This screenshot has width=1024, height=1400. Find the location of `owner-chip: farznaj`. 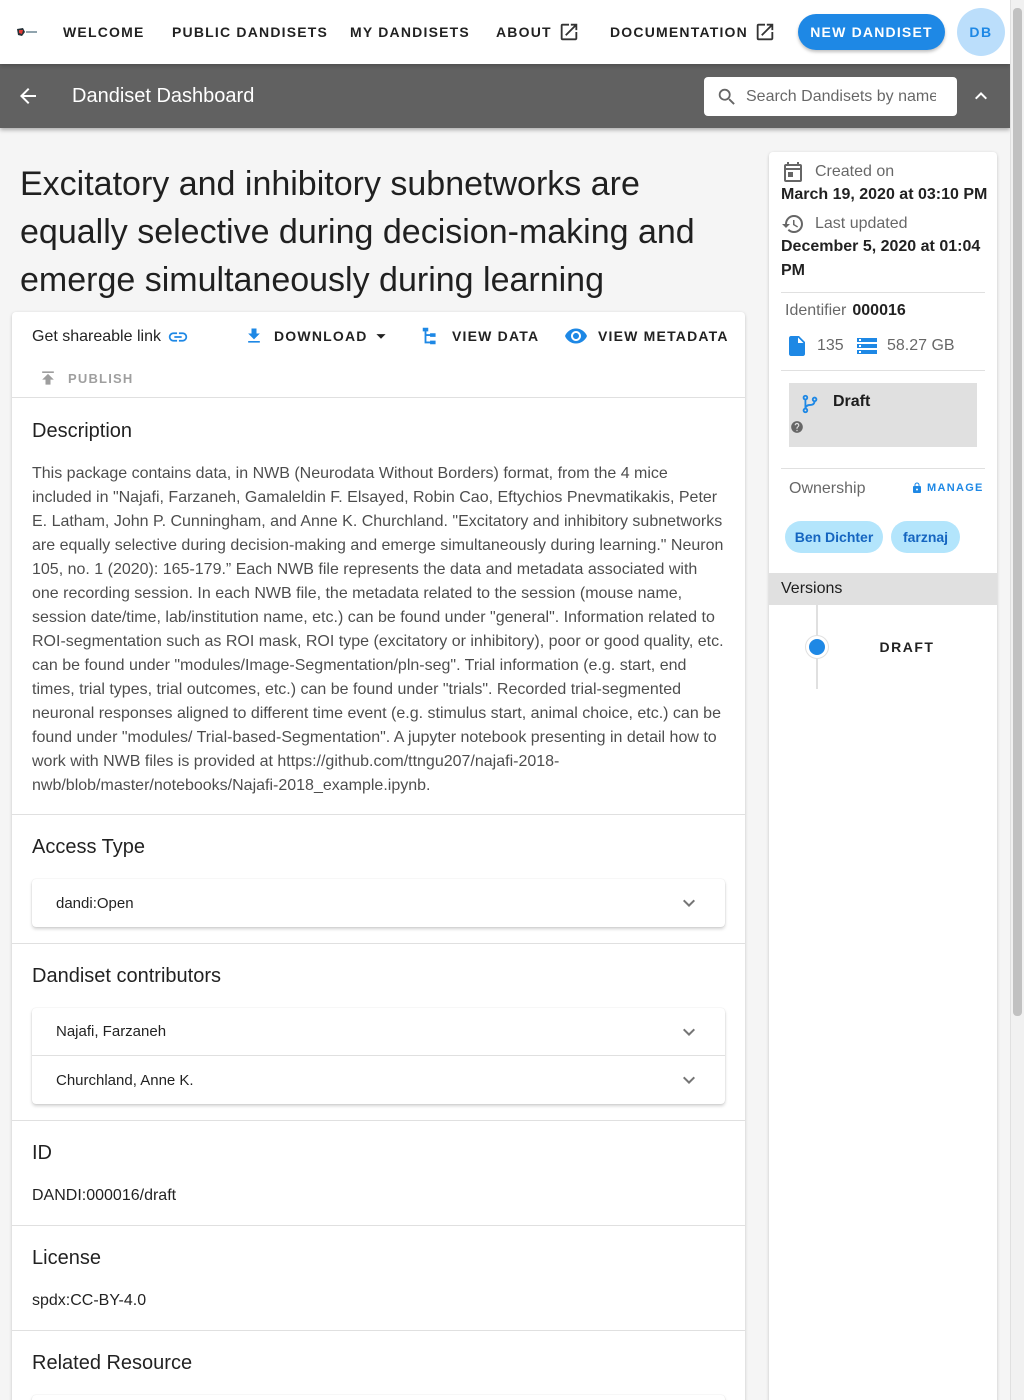

owner-chip: farznaj is located at coordinates (925, 537).